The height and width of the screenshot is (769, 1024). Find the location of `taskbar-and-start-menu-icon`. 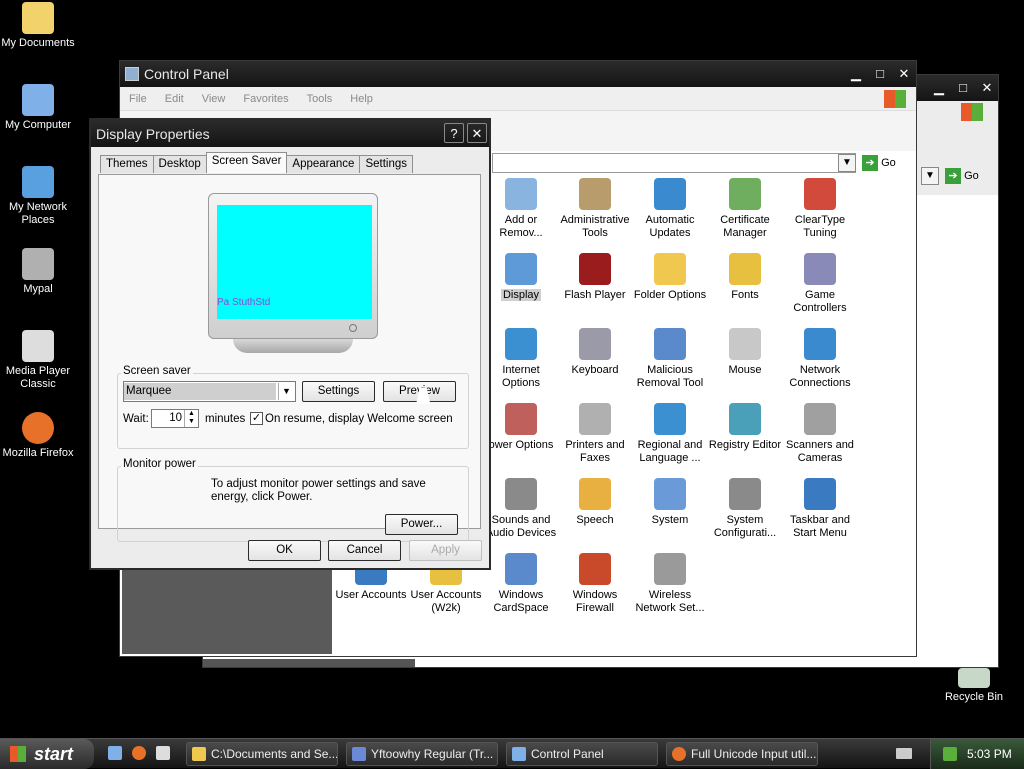

taskbar-and-start-menu-icon is located at coordinates (820, 494).